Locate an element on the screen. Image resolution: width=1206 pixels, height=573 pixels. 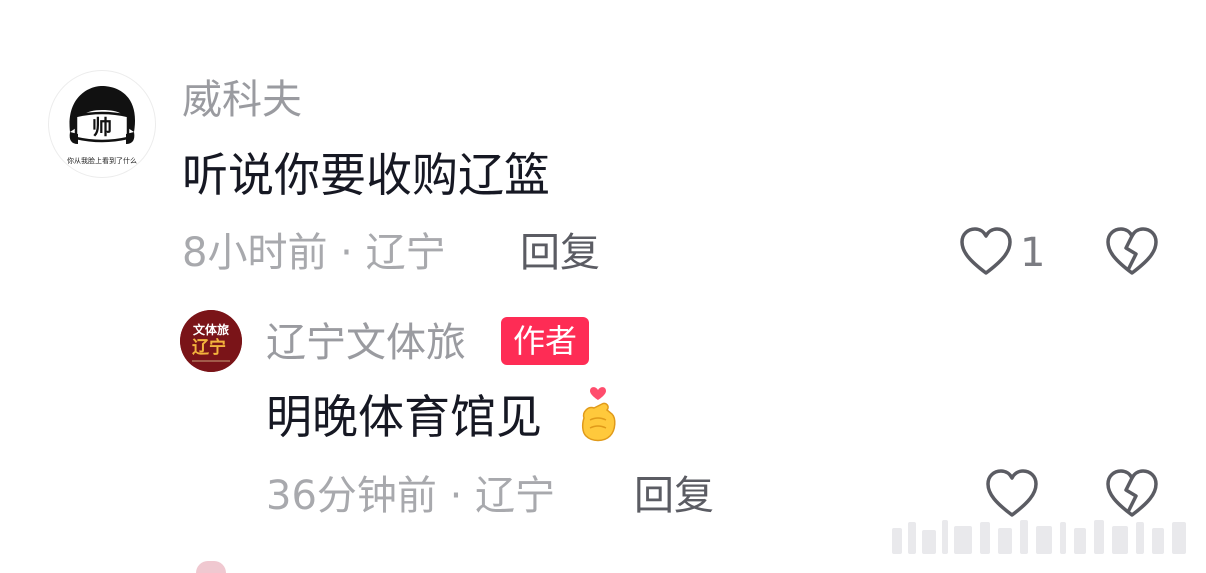
comment-meta: 8小时前 · 辽宁 is located at coordinates (314, 253).